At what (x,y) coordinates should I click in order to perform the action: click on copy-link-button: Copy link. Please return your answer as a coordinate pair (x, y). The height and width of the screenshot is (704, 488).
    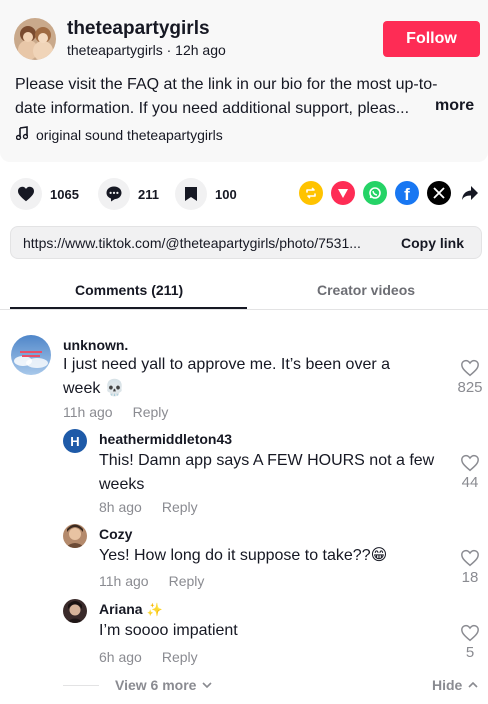
    Looking at the image, I should click on (432, 243).